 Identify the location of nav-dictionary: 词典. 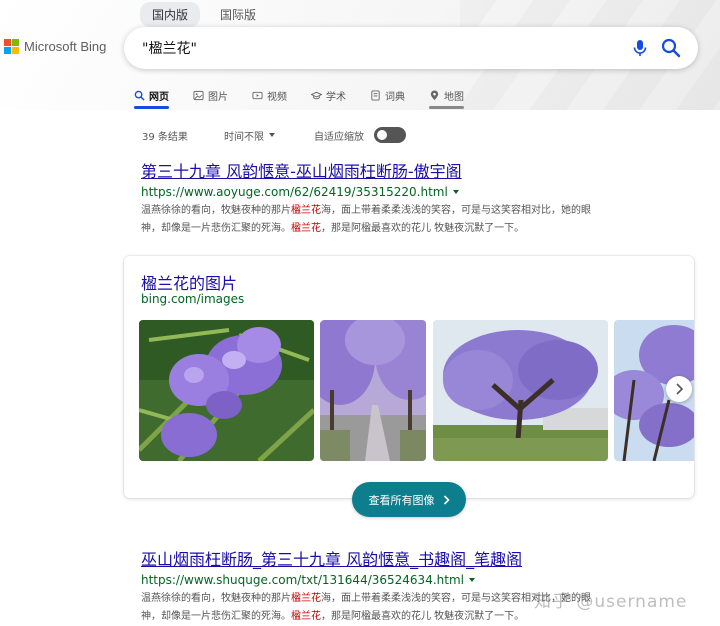
(387, 95).